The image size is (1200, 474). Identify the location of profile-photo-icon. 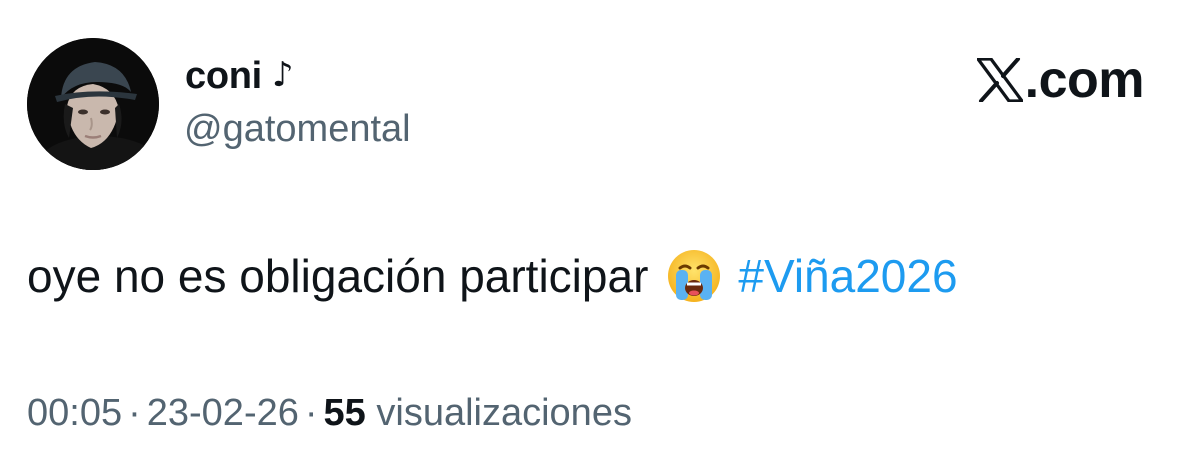
(93, 104).